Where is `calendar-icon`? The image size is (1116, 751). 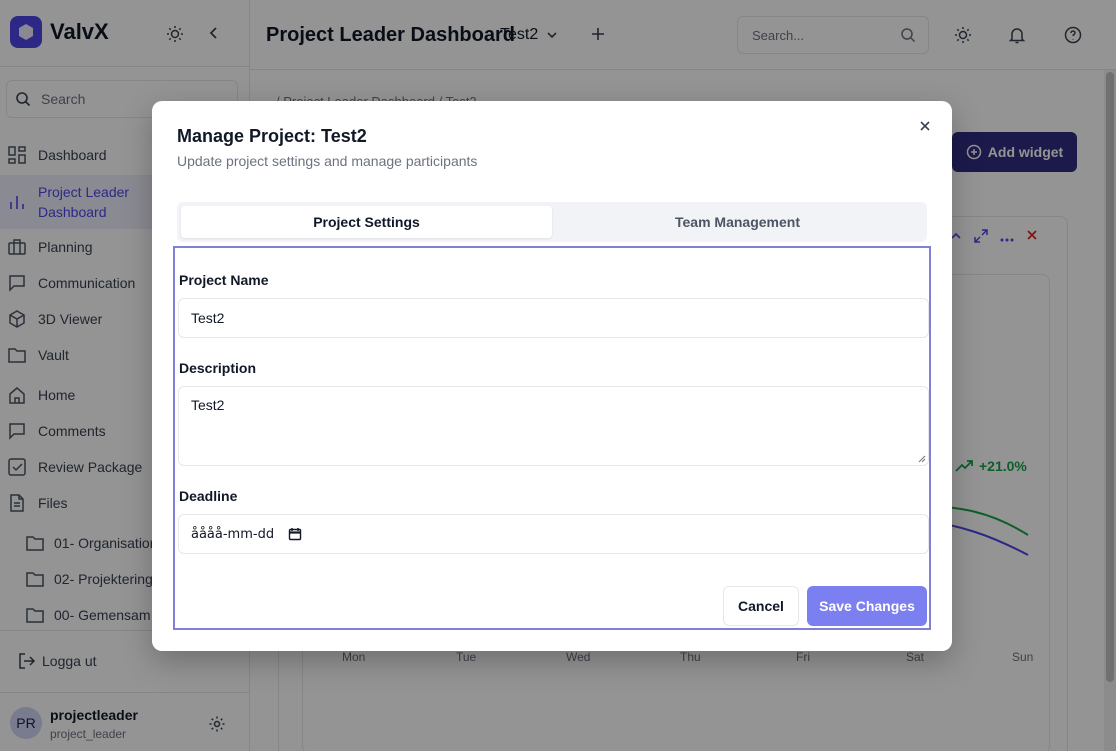 calendar-icon is located at coordinates (295, 534).